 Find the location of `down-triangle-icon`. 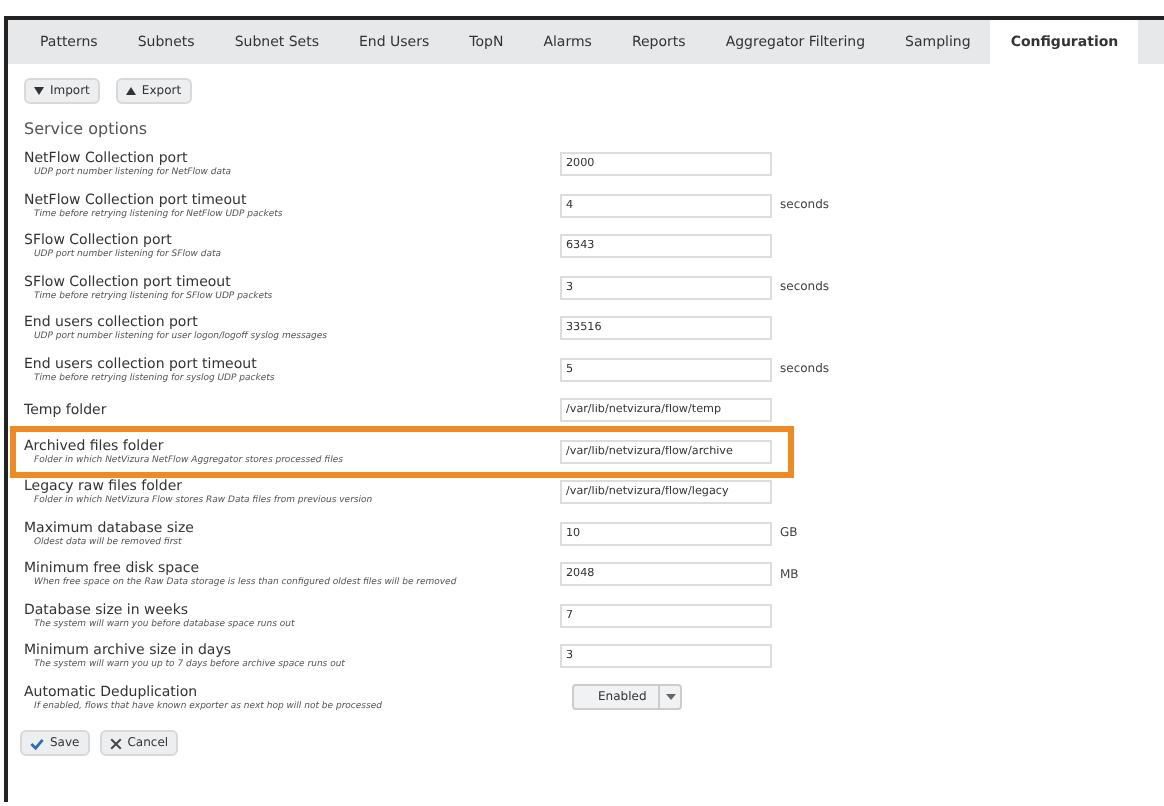

down-triangle-icon is located at coordinates (39, 91).